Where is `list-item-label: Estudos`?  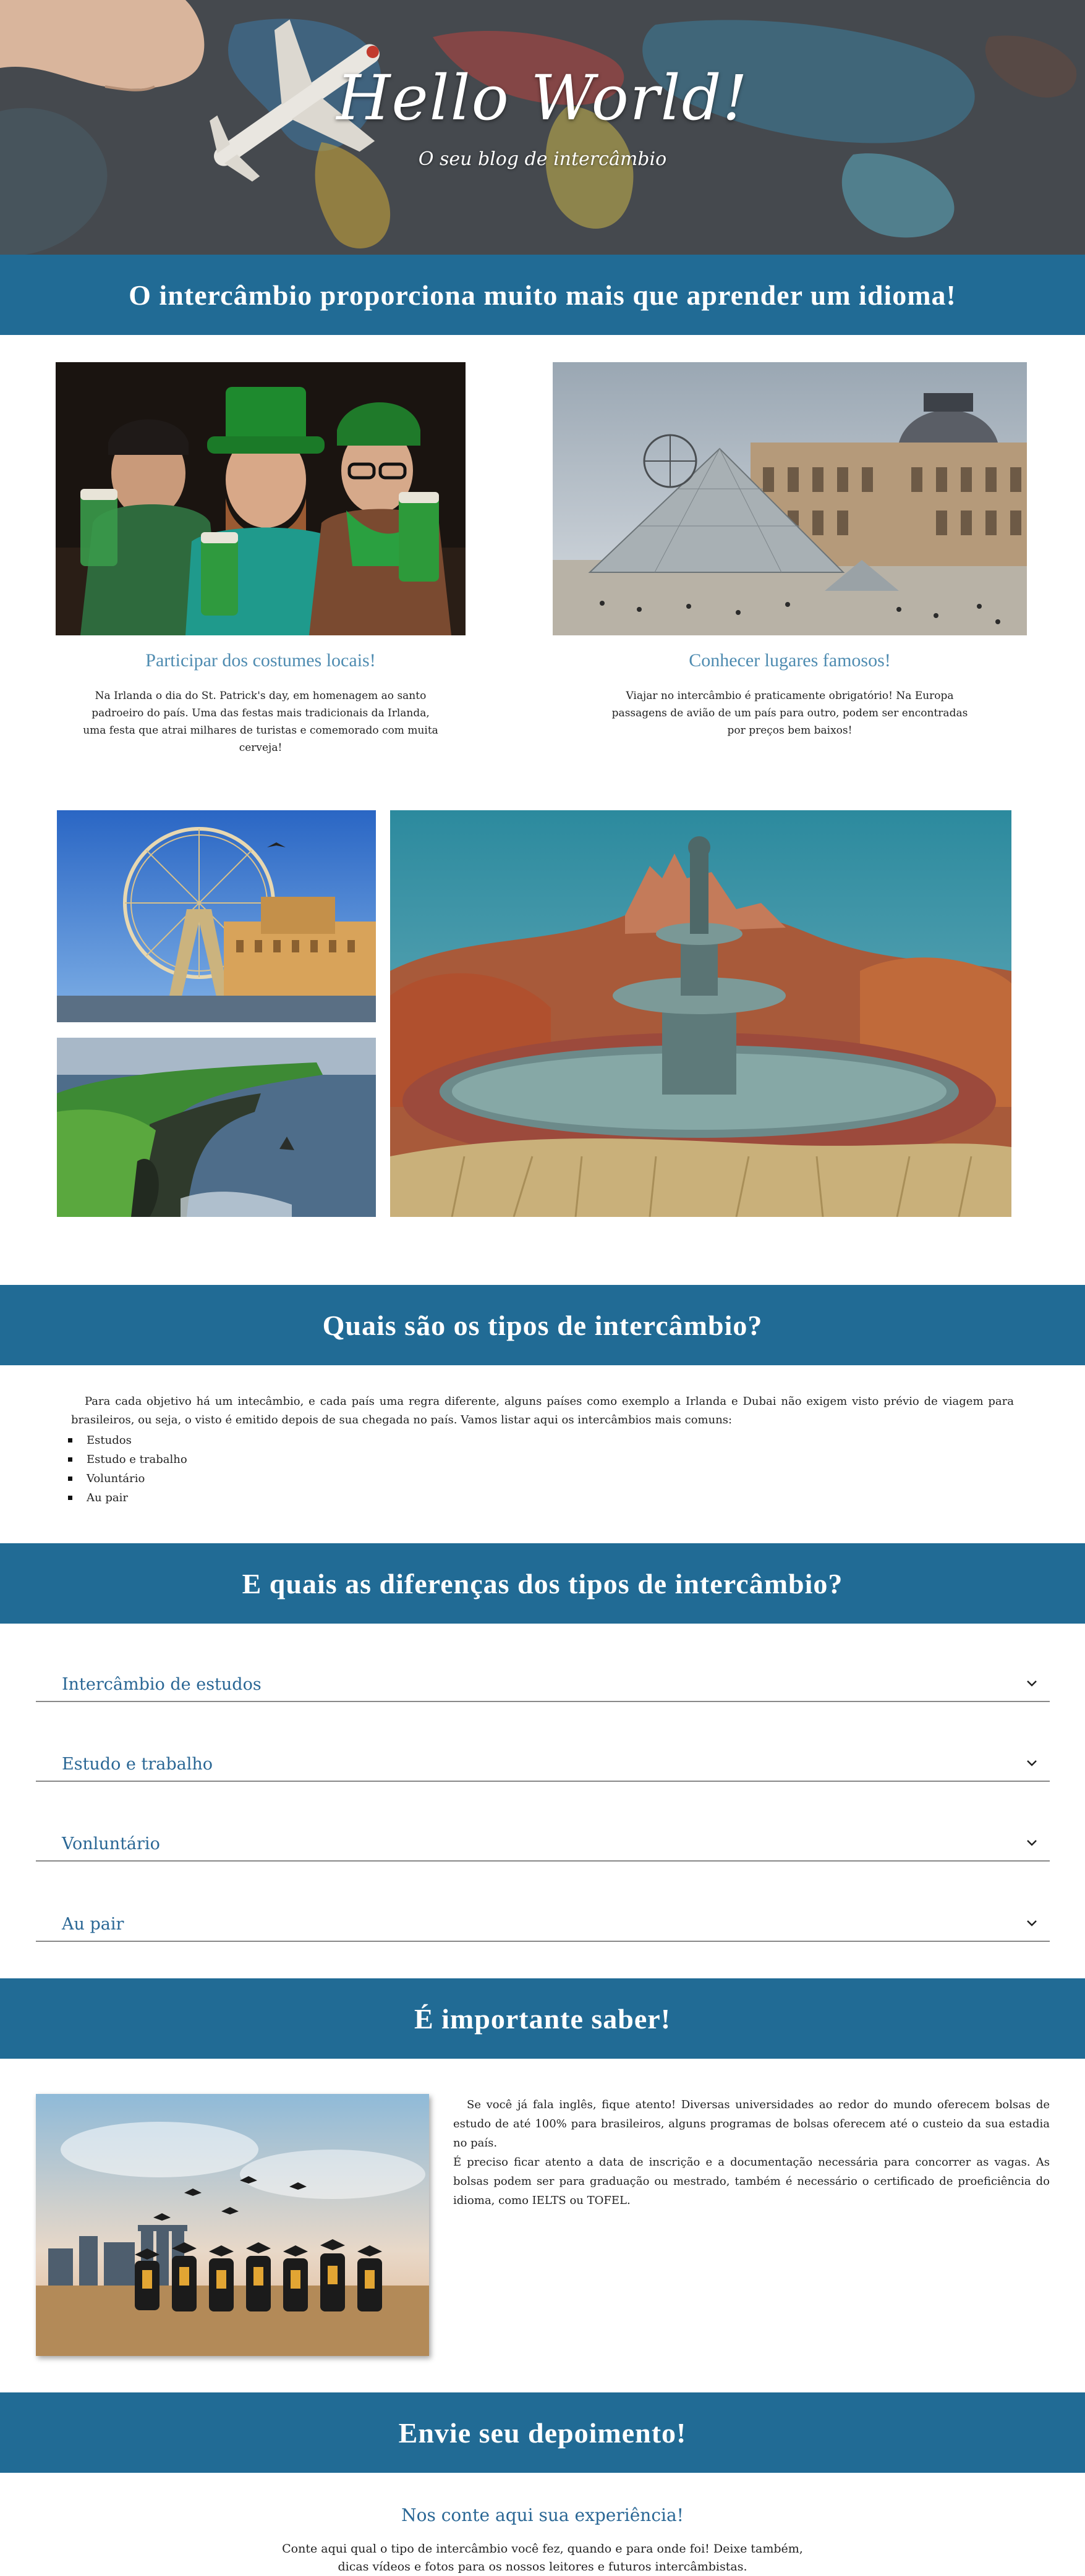
list-item-label: Estudos is located at coordinates (109, 1440).